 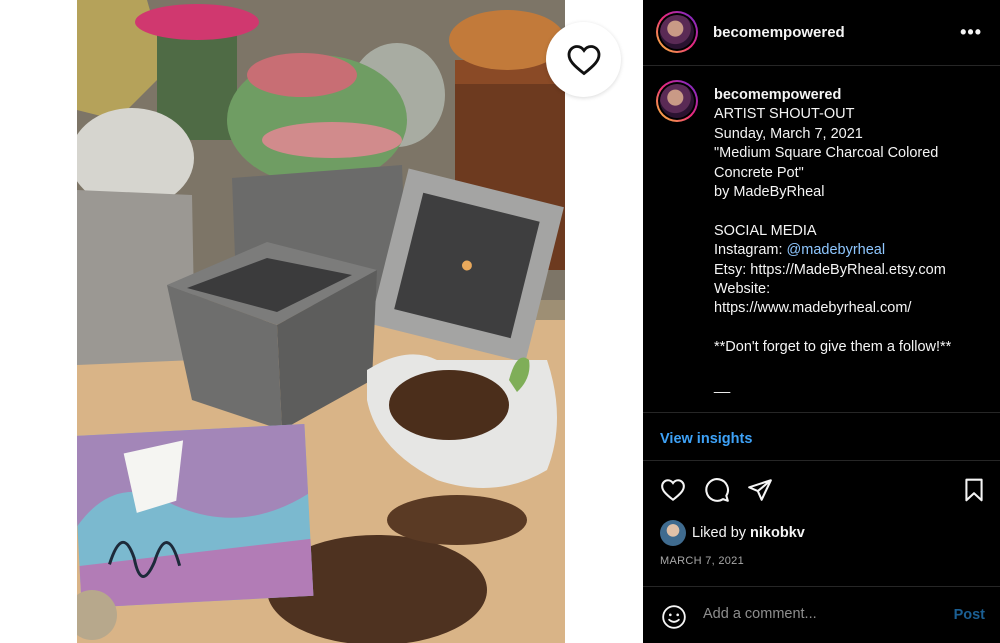 I want to click on liker-avatar, so click(x=673, y=533).